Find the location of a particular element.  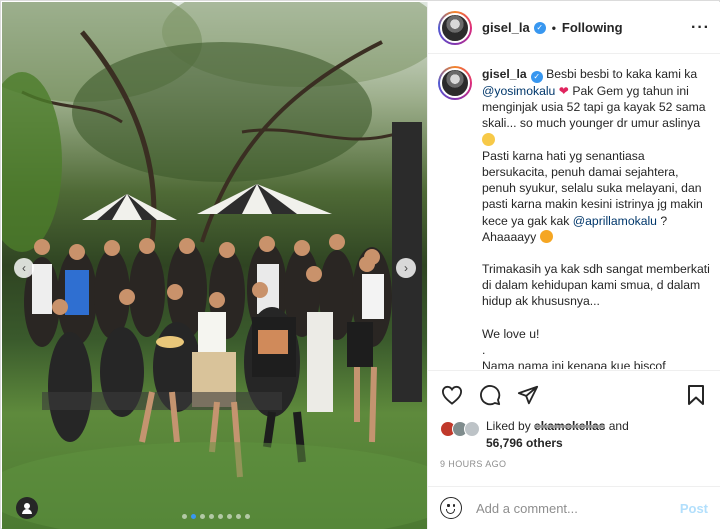

comment-icon is located at coordinates (490, 394).